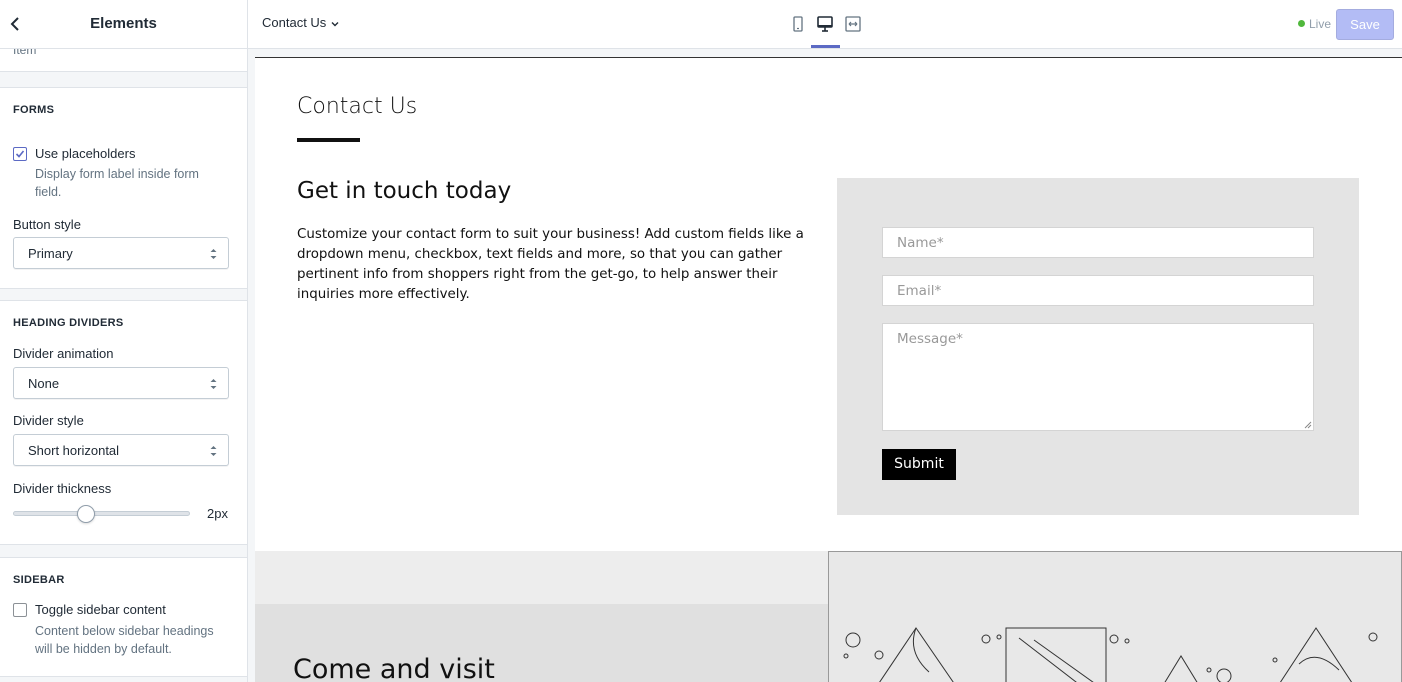  What do you see at coordinates (34, 110) in the screenshot?
I see `forms-heading: FORMS` at bounding box center [34, 110].